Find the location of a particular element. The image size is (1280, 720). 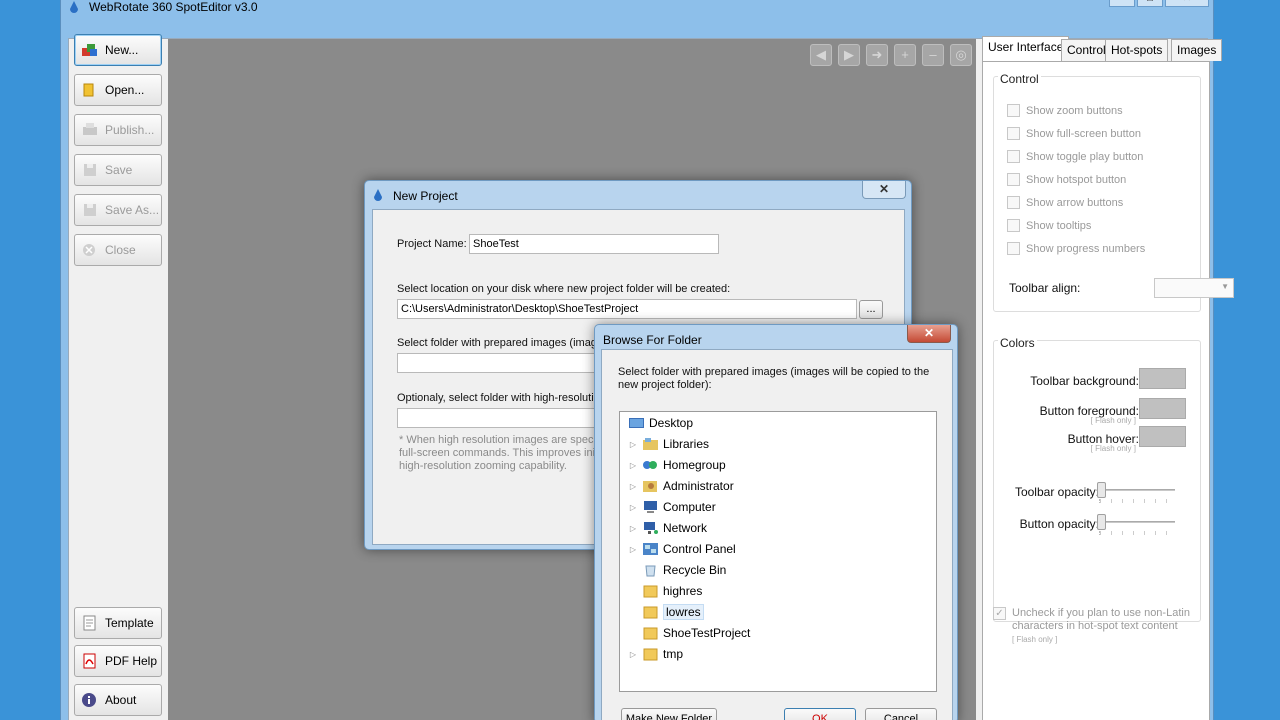

tree-item-label: Control Panel is located at coordinates (699, 549).